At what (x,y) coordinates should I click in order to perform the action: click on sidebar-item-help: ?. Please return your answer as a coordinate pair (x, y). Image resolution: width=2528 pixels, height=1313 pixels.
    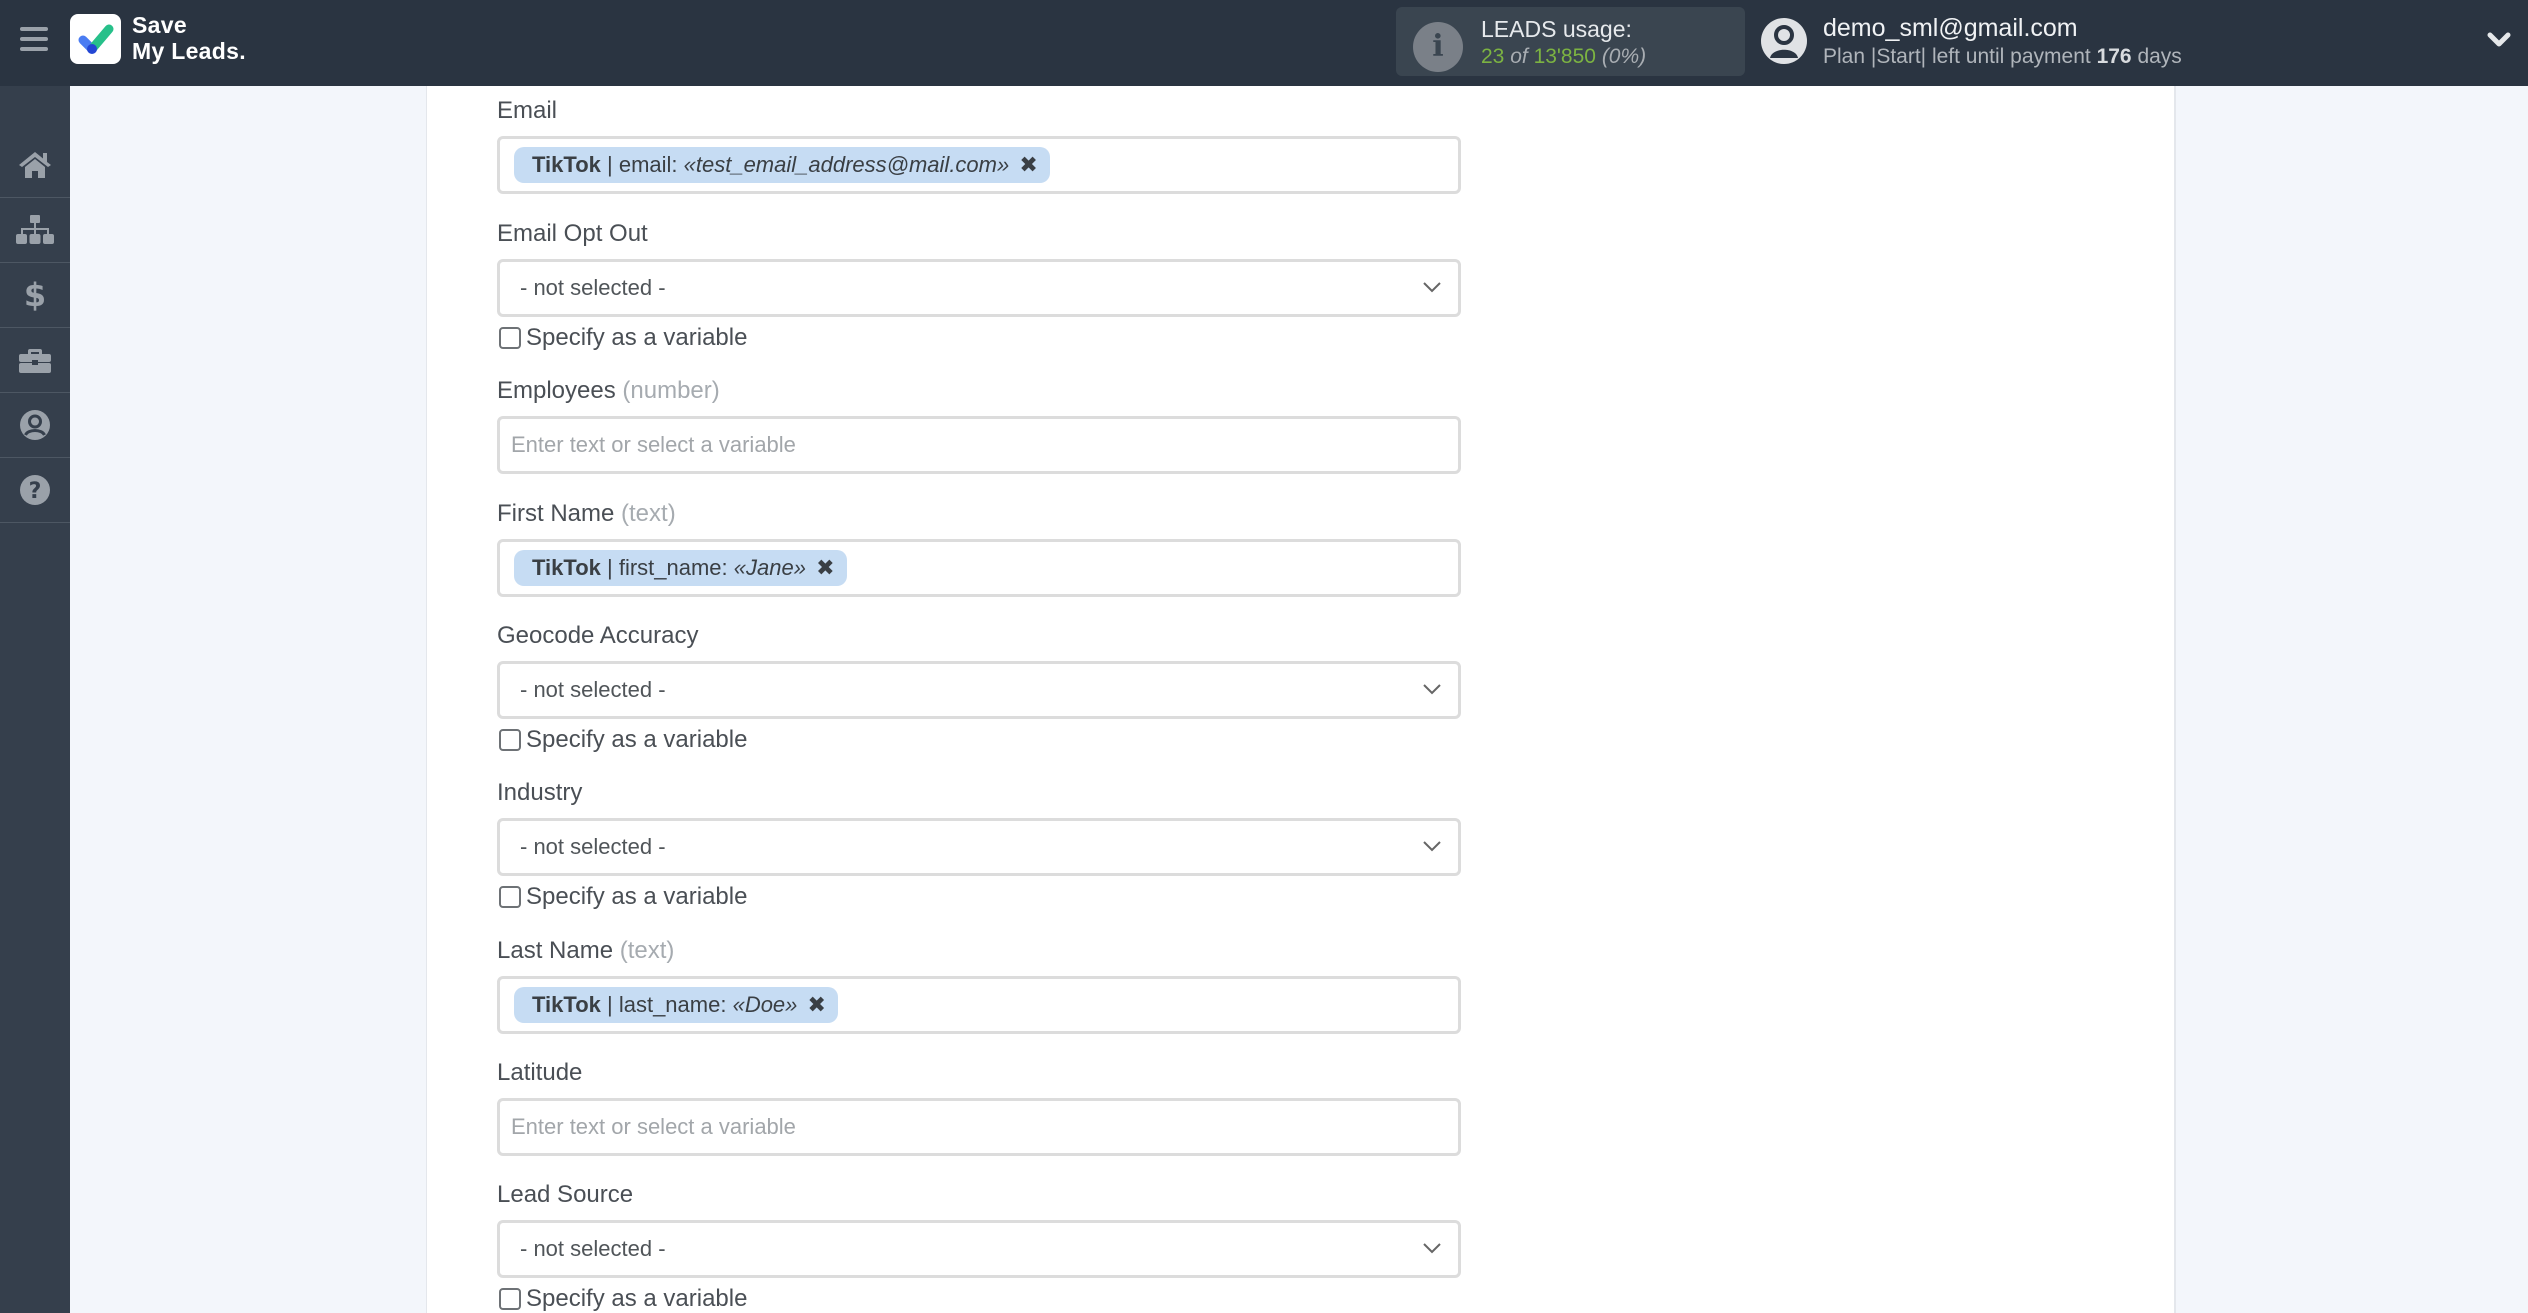
    Looking at the image, I should click on (35, 490).